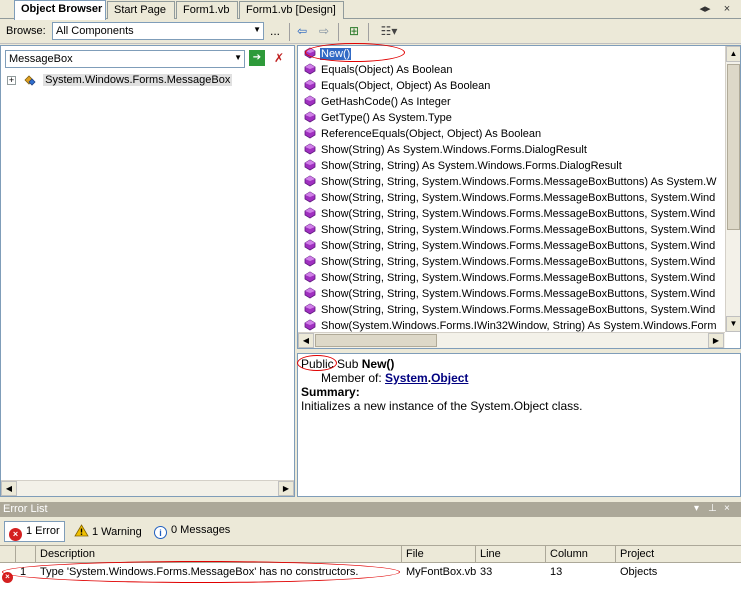 This screenshot has height=596, width=741. Describe the element at coordinates (406, 378) in the screenshot. I see `member-of-namespace-link: System` at that location.